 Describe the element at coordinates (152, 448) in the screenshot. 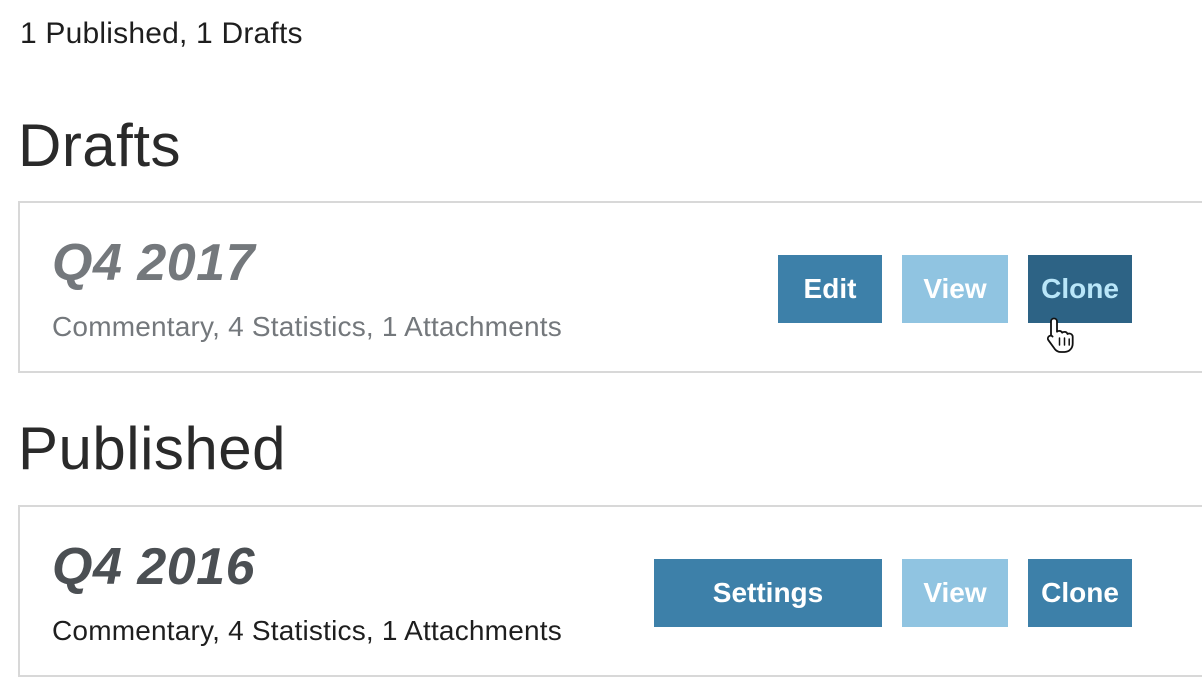

I see `published-heading: Published` at that location.